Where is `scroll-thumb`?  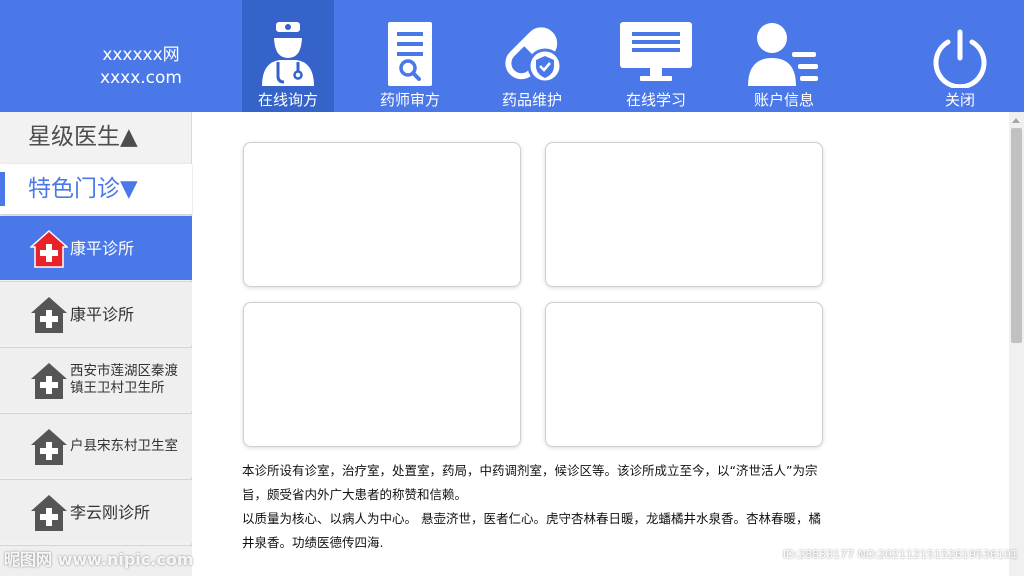
scroll-thumb is located at coordinates (1016, 235).